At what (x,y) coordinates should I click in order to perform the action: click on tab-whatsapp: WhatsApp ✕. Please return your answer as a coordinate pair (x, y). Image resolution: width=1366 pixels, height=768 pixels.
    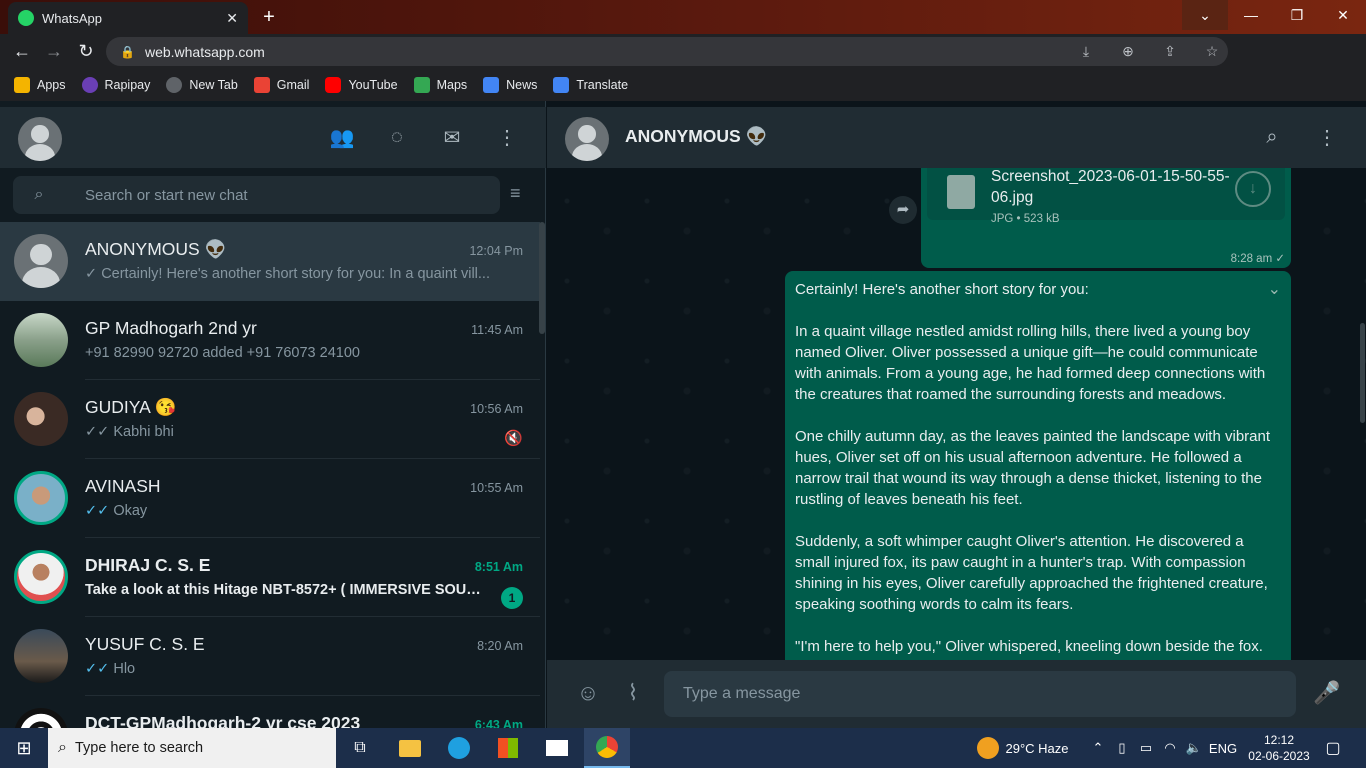
    Looking at the image, I should click on (128, 18).